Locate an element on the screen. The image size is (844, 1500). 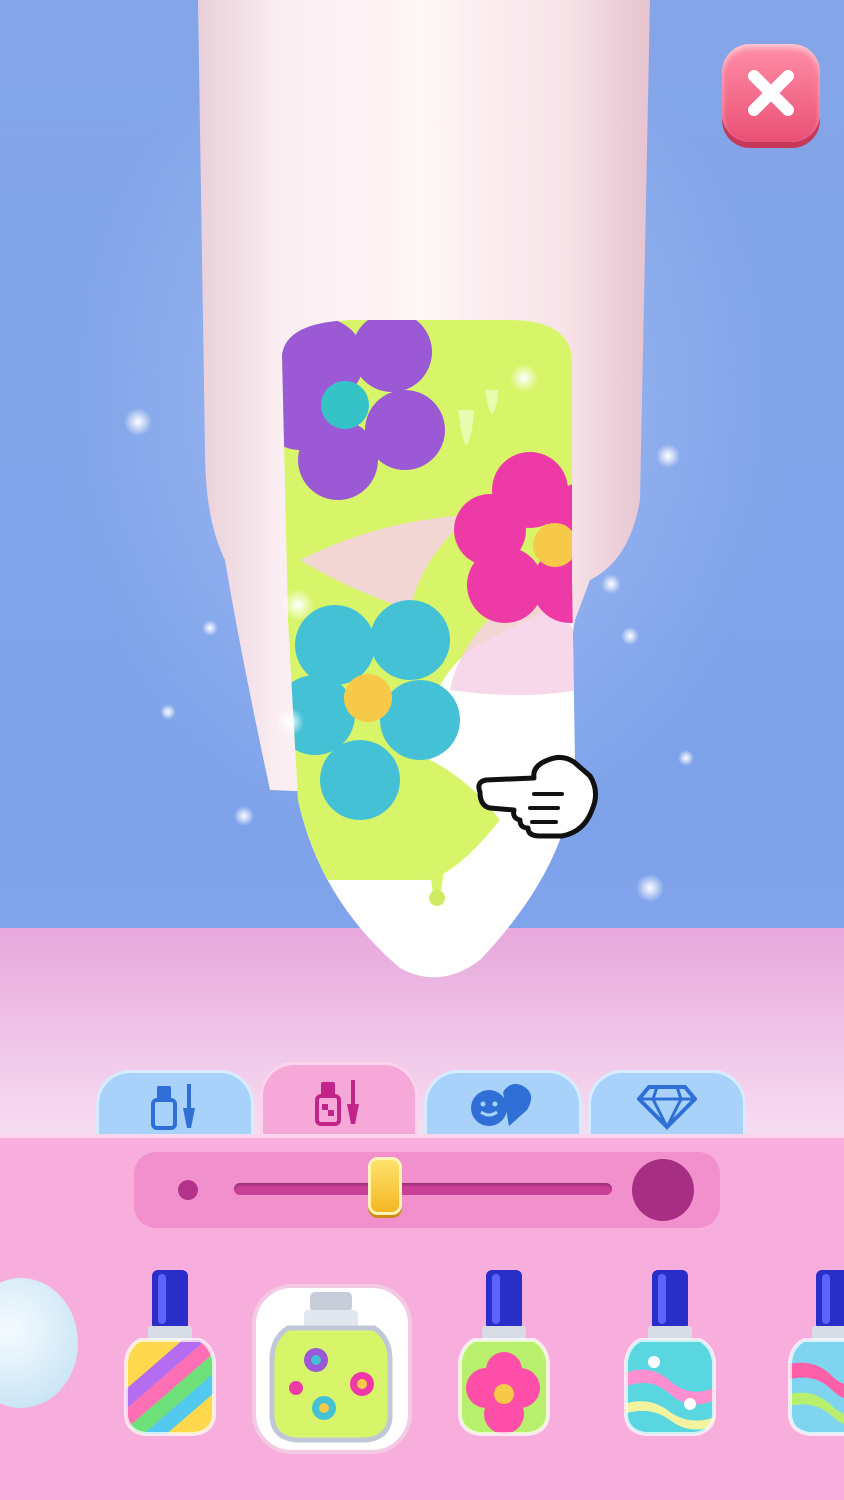
big-dot-icon is located at coordinates (663, 1190).